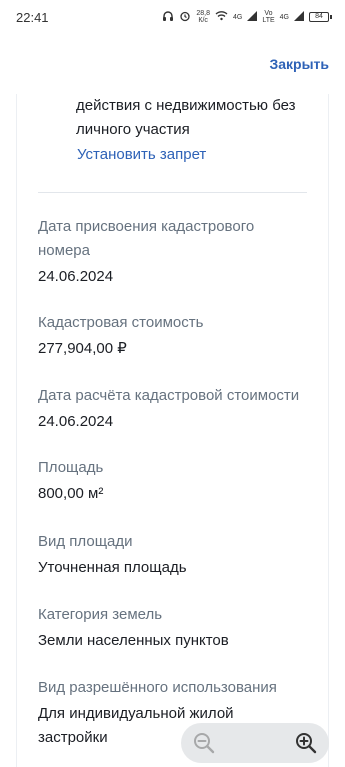 Image resolution: width=345 pixels, height=767 pixels. What do you see at coordinates (71, 493) in the screenshot?
I see `field-value: 800,00 м²` at bounding box center [71, 493].